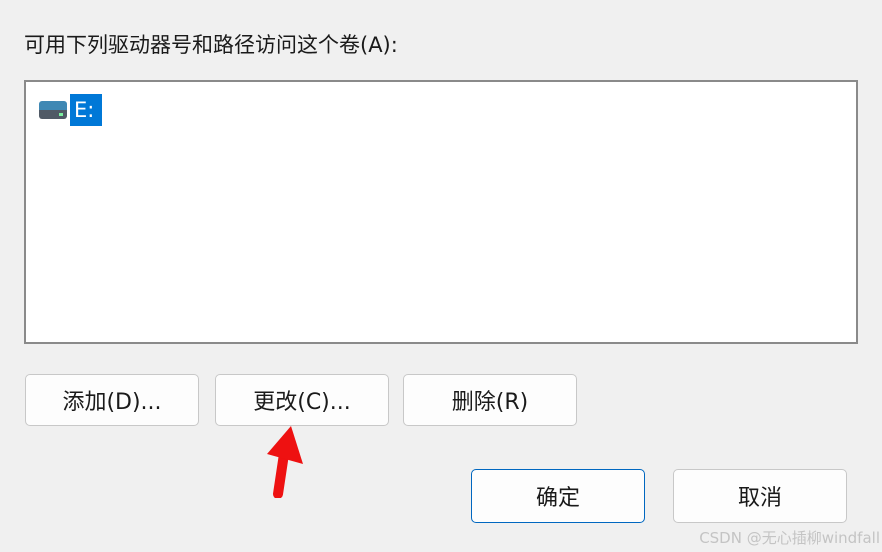 This screenshot has width=882, height=552. I want to click on red-arrow-annotation, so click(285, 462).